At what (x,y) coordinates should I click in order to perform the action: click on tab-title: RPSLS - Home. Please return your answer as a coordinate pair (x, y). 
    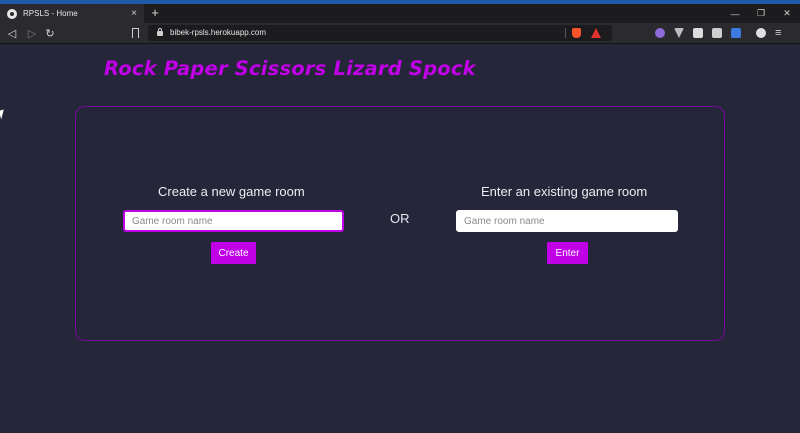
    Looking at the image, I should click on (50, 13).